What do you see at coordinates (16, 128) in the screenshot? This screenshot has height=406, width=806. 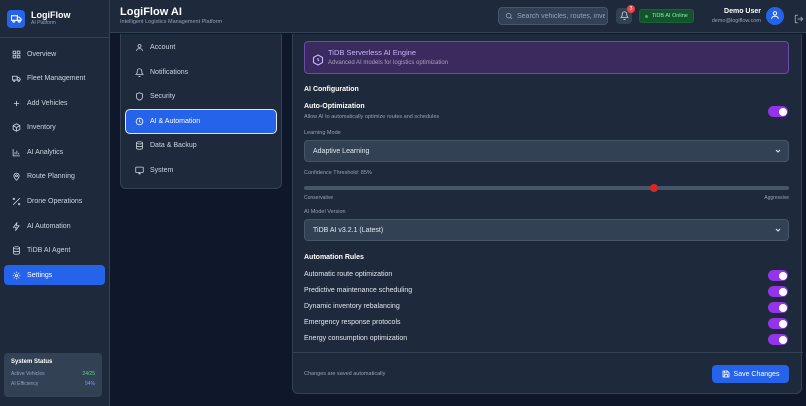 I see `box-icon` at bounding box center [16, 128].